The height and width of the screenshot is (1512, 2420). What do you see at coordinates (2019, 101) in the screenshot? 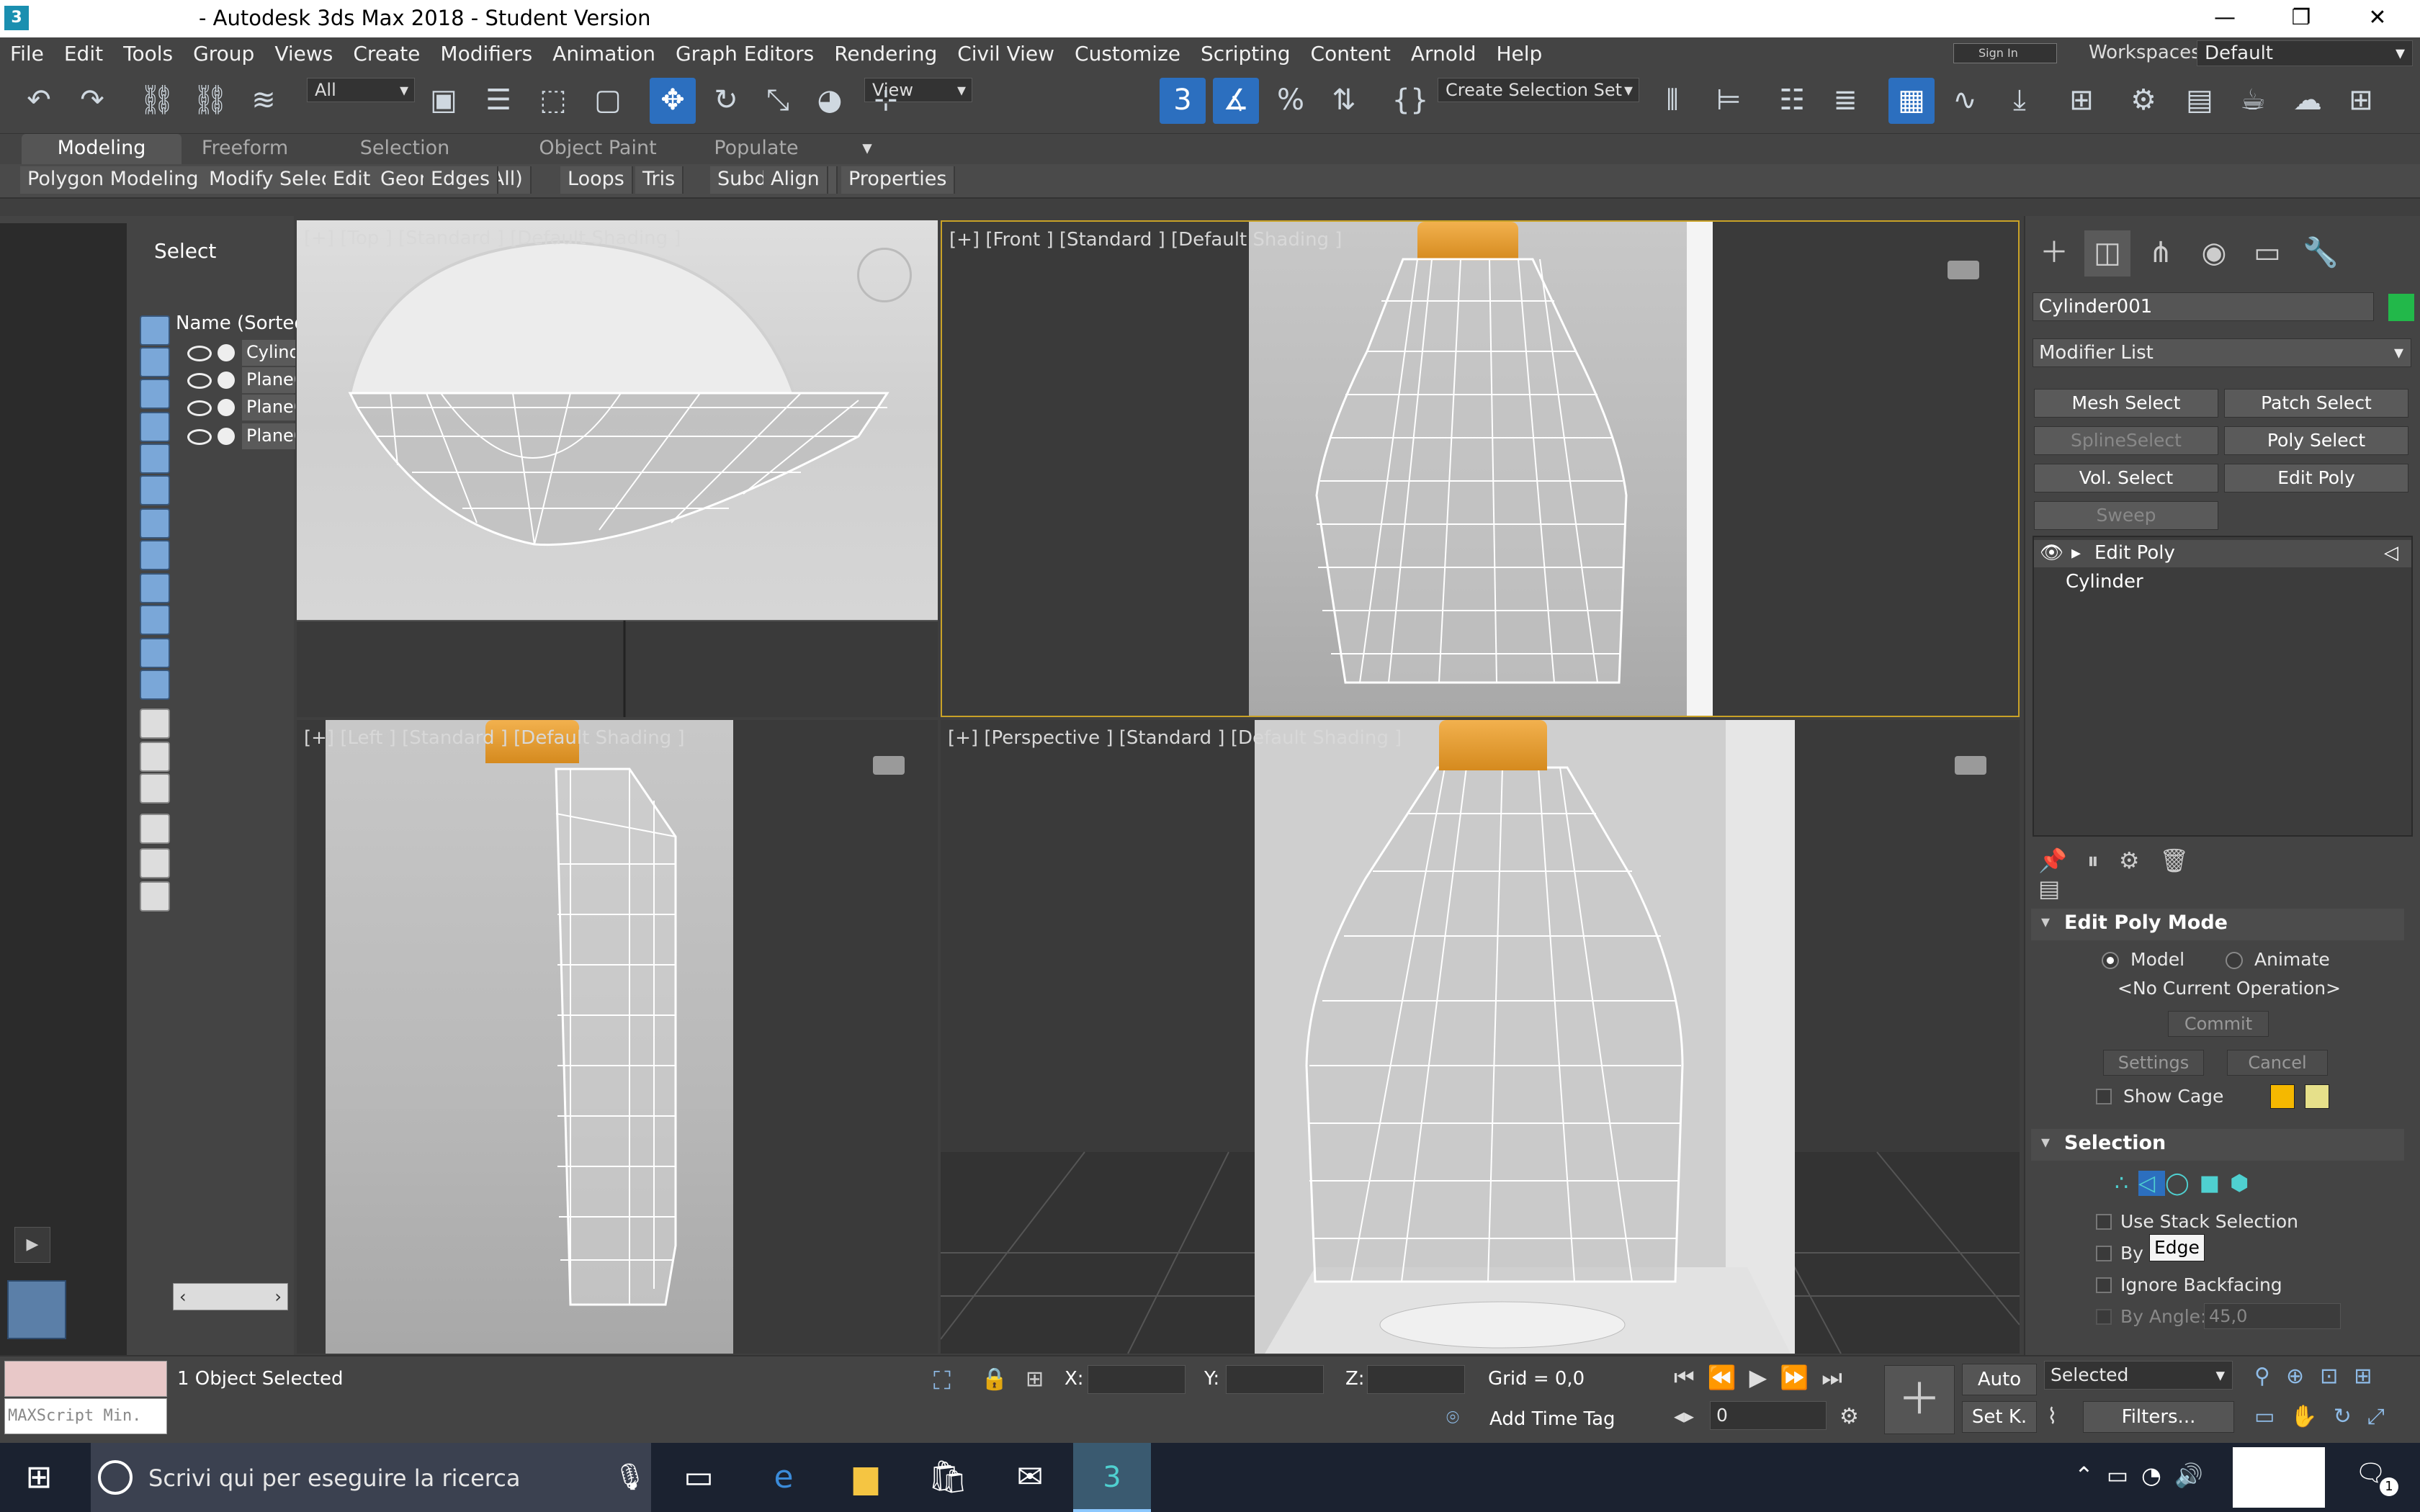
I see `schematic-view-icon: ⤓` at bounding box center [2019, 101].